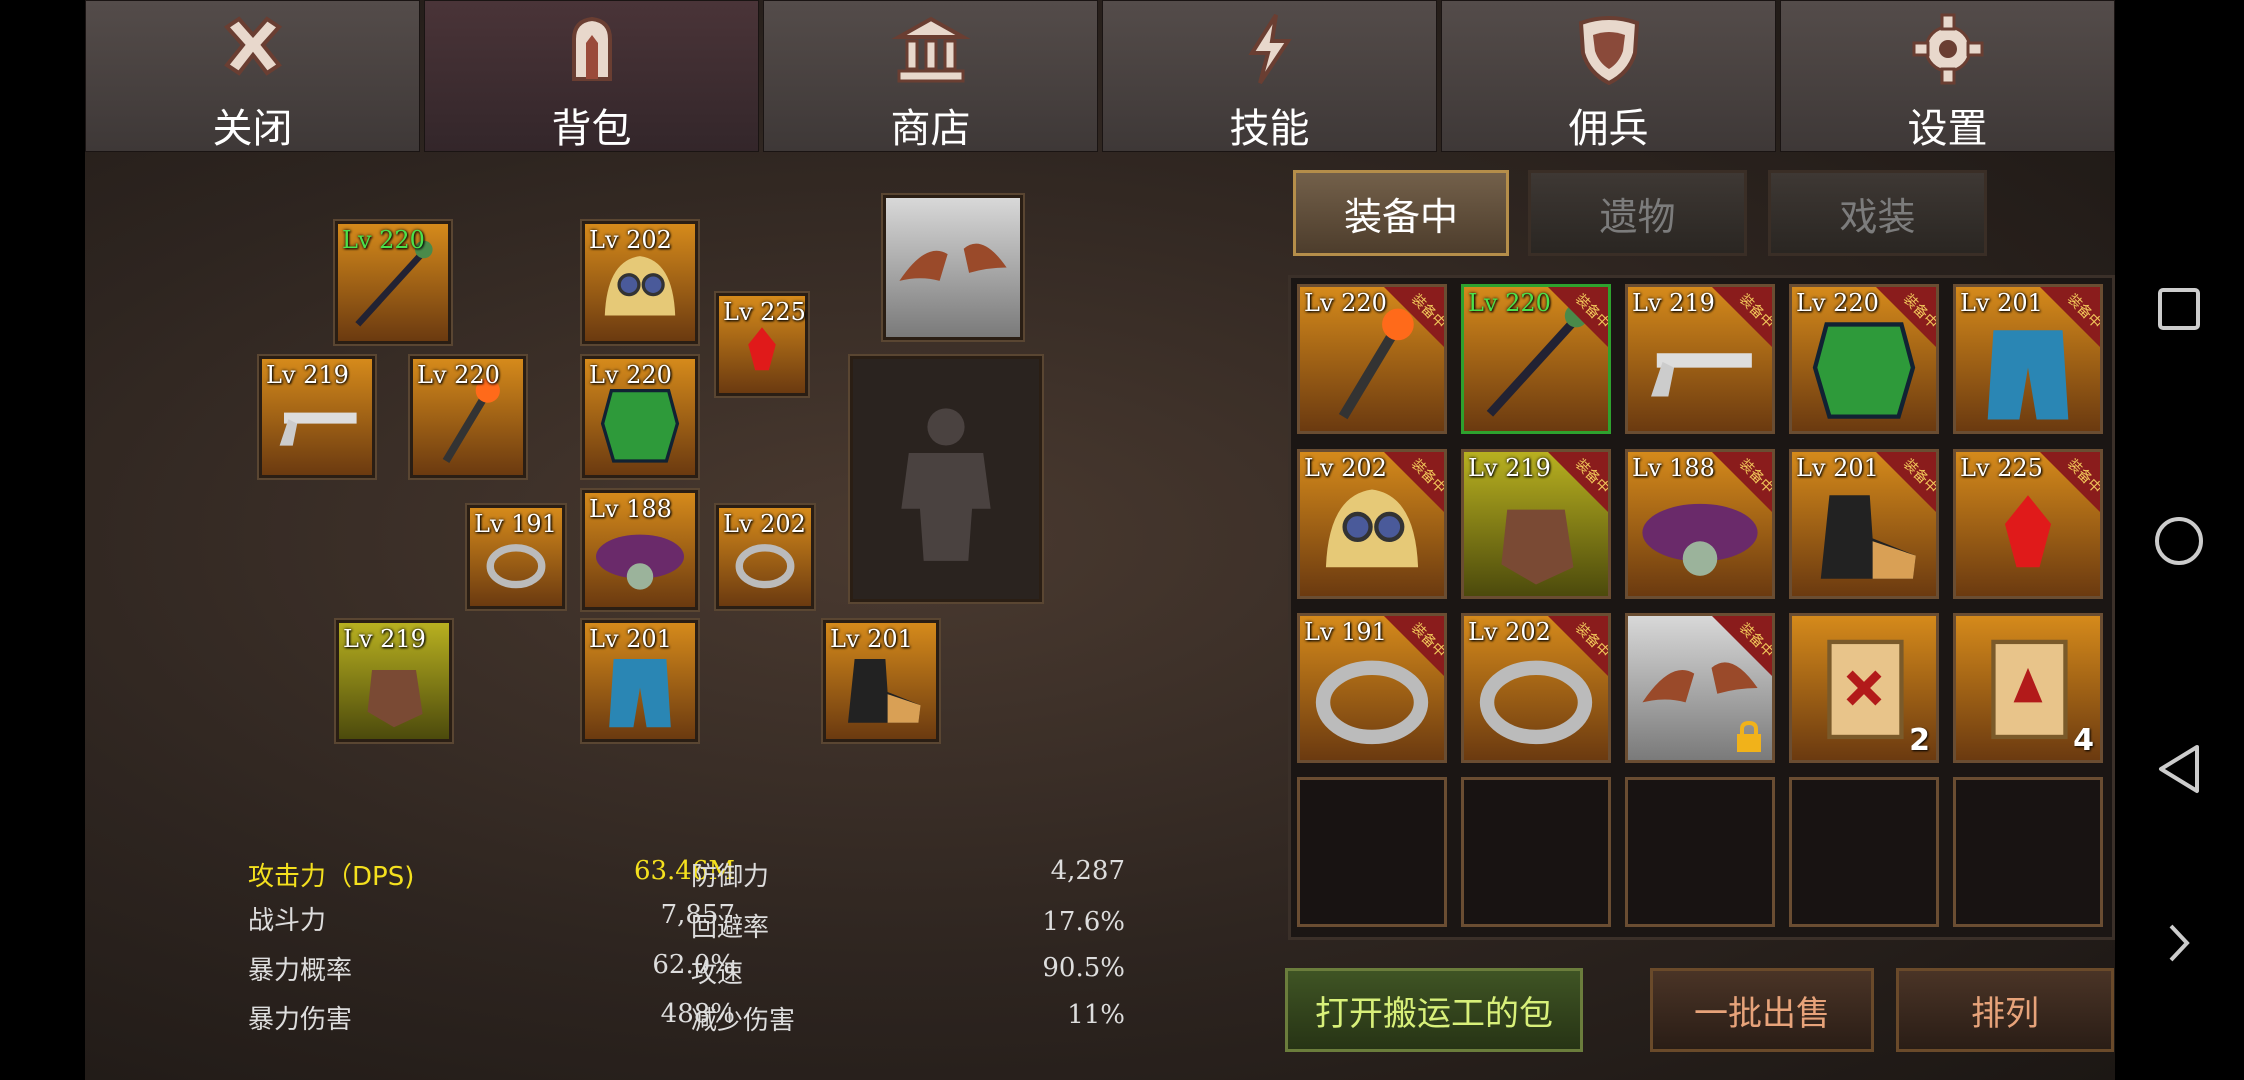 The image size is (2244, 1080). Describe the element at coordinates (953, 267) in the screenshot. I see `equip-slot-wings` at that location.